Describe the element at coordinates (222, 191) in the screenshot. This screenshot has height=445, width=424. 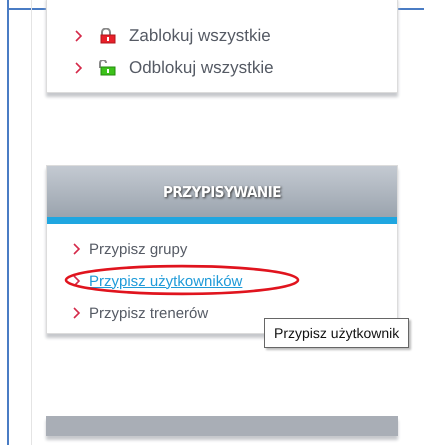
I see `panel-title: PRZYPISYWANIE` at that location.